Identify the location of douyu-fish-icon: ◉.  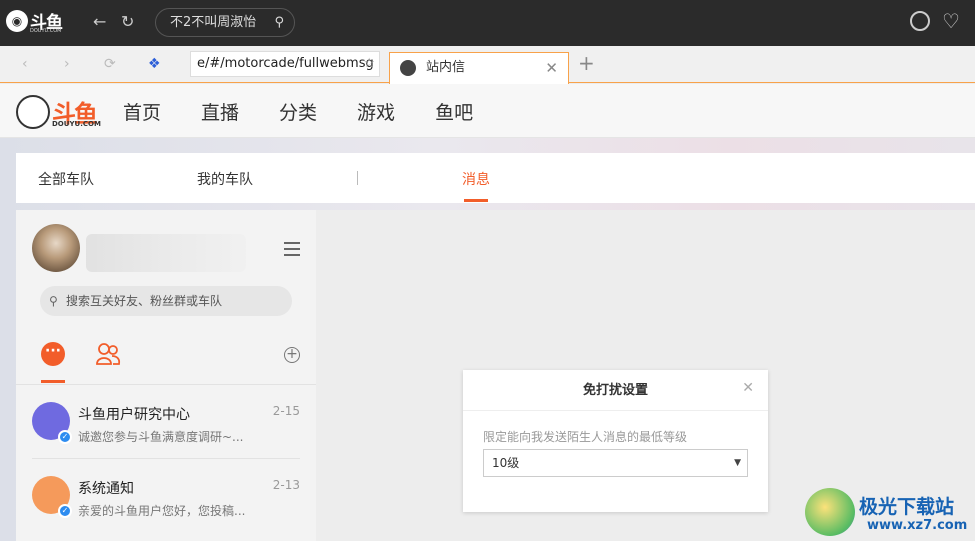
(17, 20).